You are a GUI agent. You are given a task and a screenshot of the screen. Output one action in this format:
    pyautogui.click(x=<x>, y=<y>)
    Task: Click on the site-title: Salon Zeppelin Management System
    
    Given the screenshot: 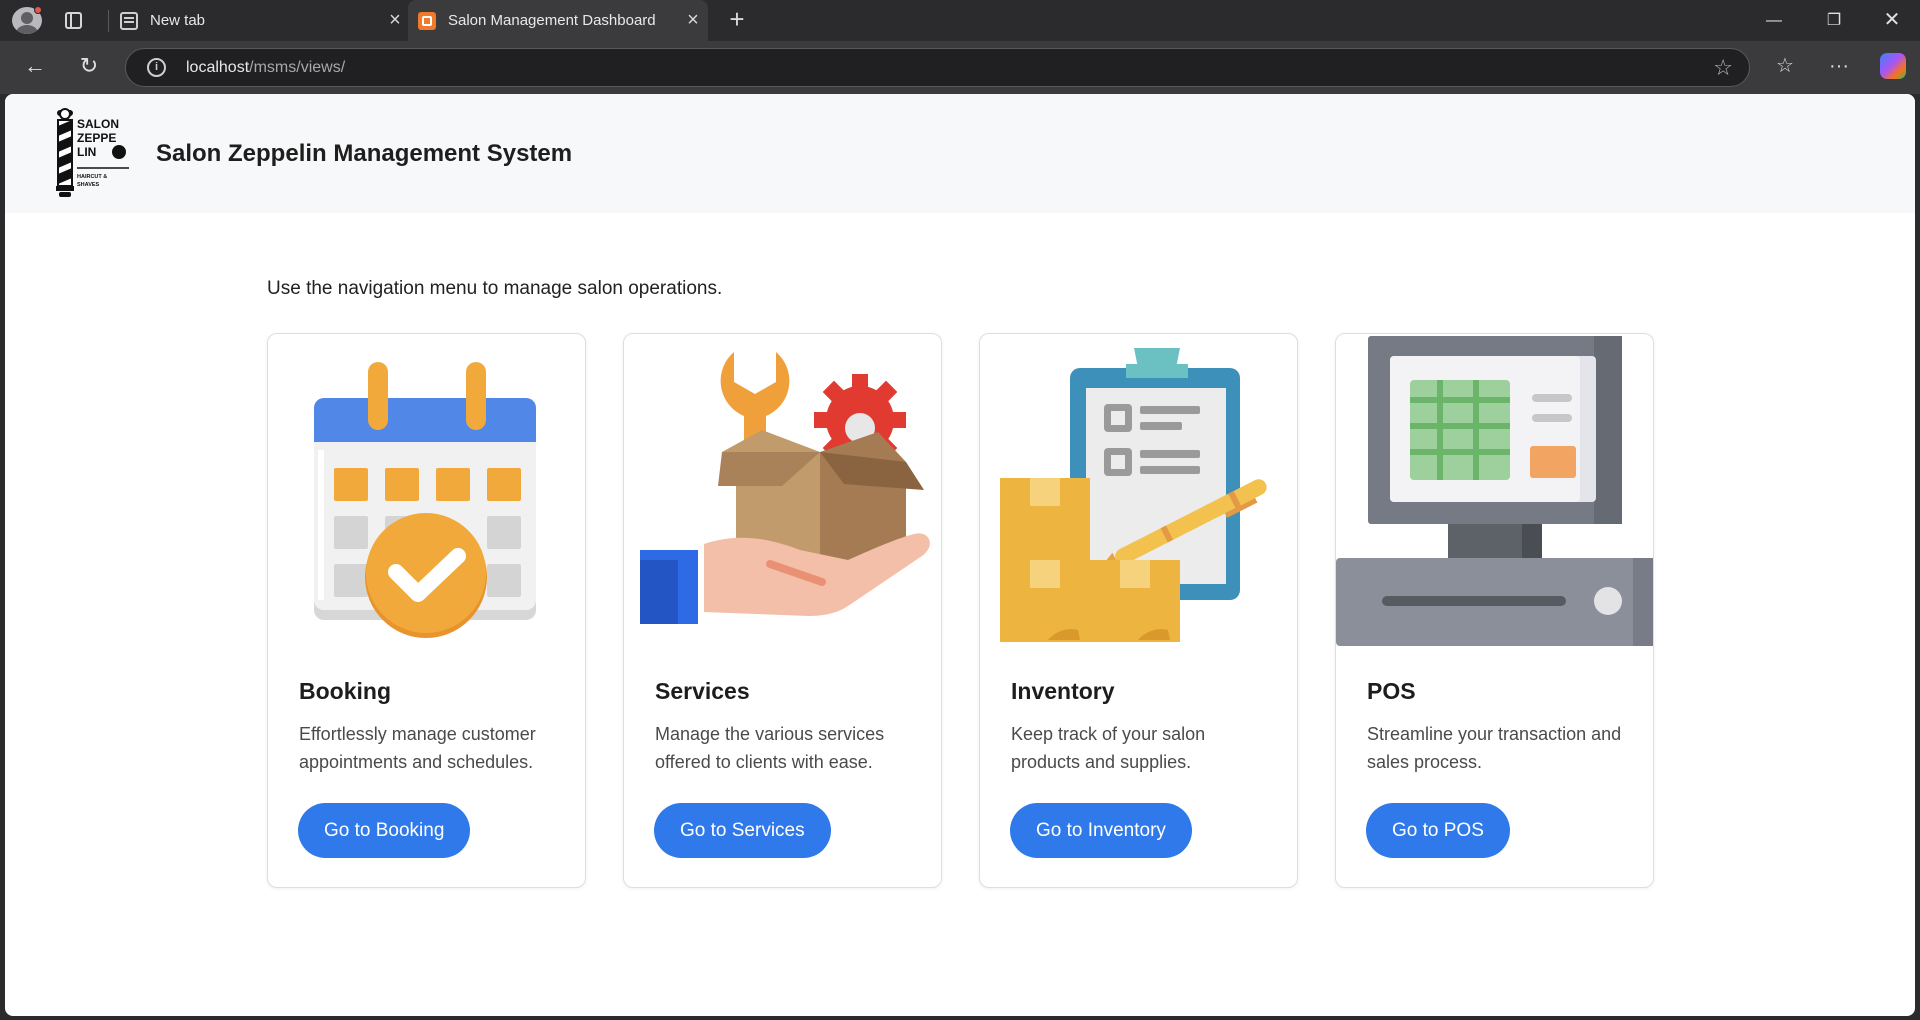 What is the action you would take?
    pyautogui.click(x=364, y=153)
    